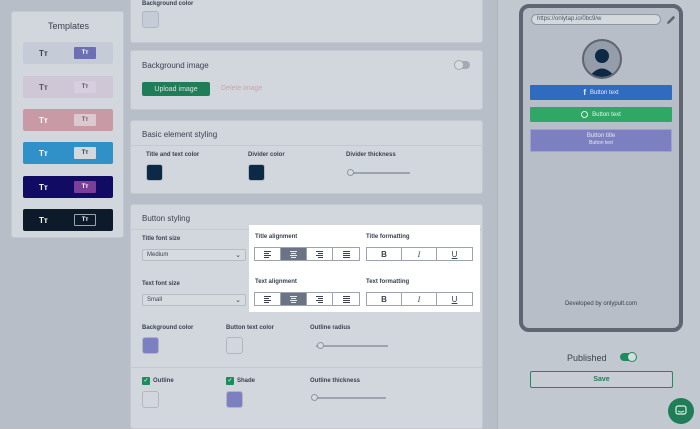  Describe the element at coordinates (671, 19) in the screenshot. I see `edit-icon` at that location.